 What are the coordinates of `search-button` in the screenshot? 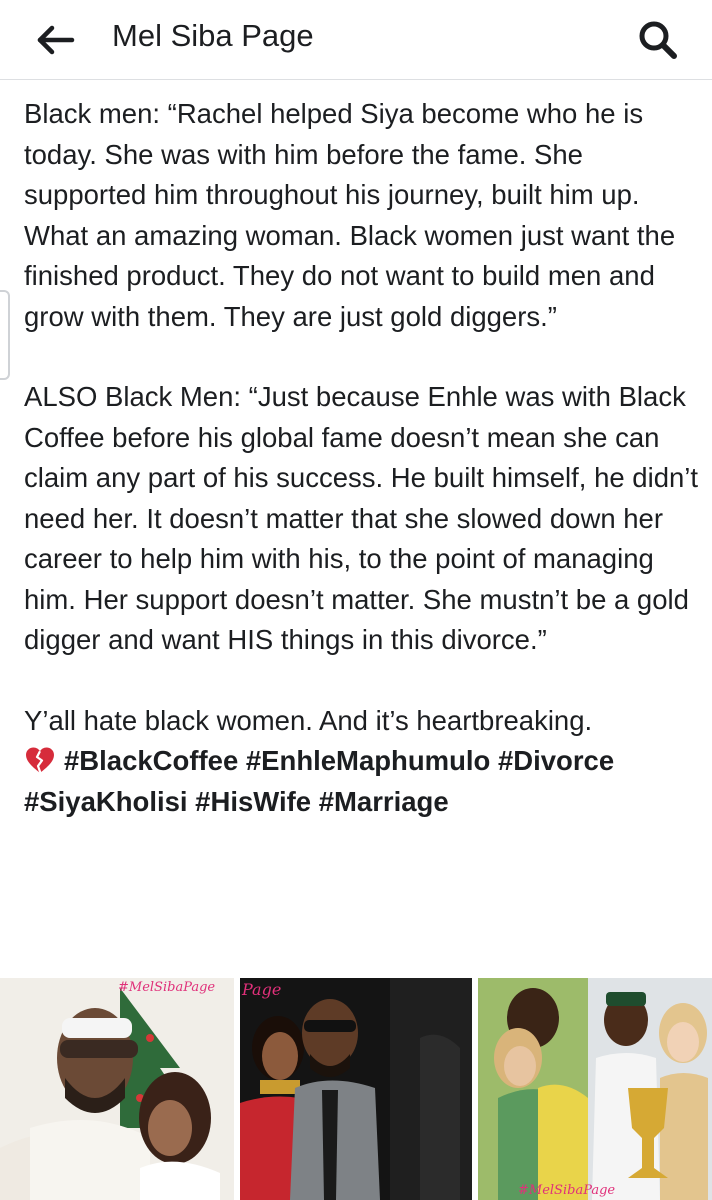 It's located at (658, 40).